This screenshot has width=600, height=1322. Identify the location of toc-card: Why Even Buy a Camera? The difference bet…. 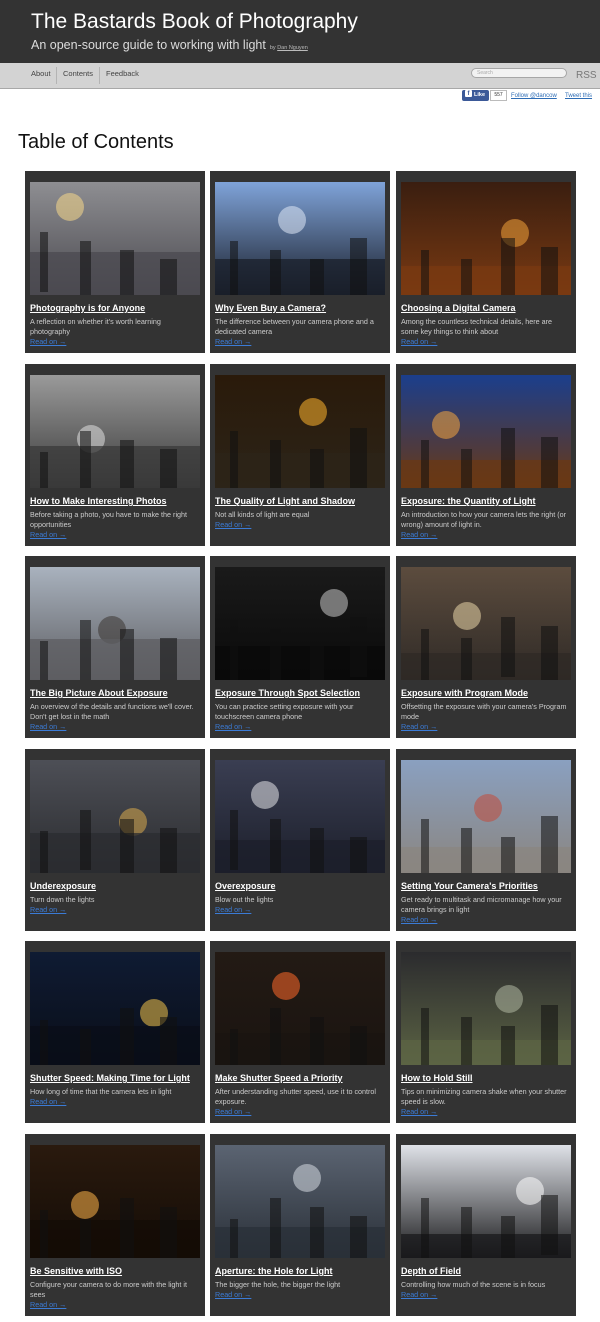
(300, 262).